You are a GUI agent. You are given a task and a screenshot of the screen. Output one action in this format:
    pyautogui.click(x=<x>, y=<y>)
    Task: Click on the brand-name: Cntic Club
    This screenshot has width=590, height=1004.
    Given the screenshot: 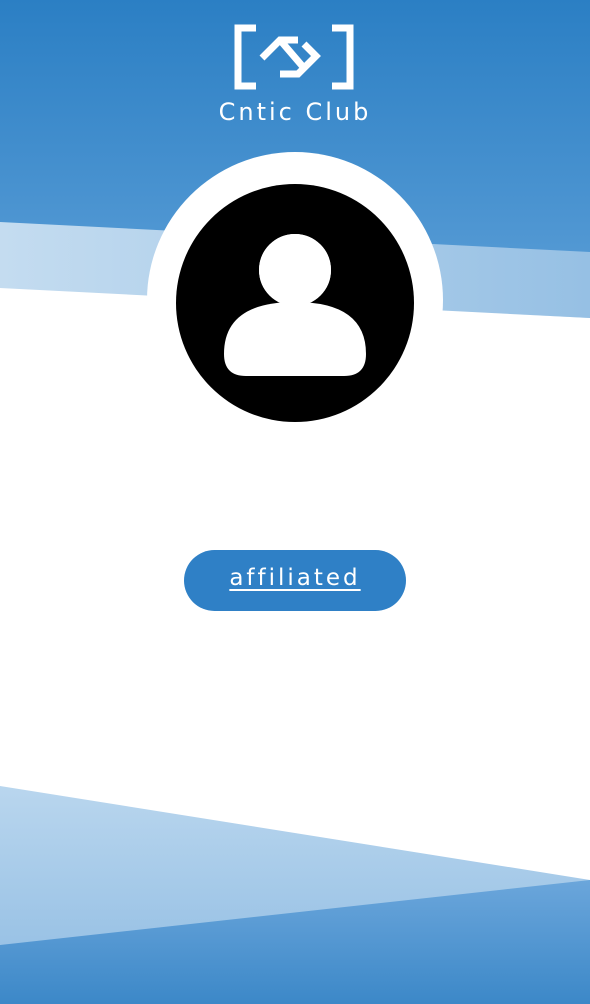 What is the action you would take?
    pyautogui.click(x=295, y=112)
    